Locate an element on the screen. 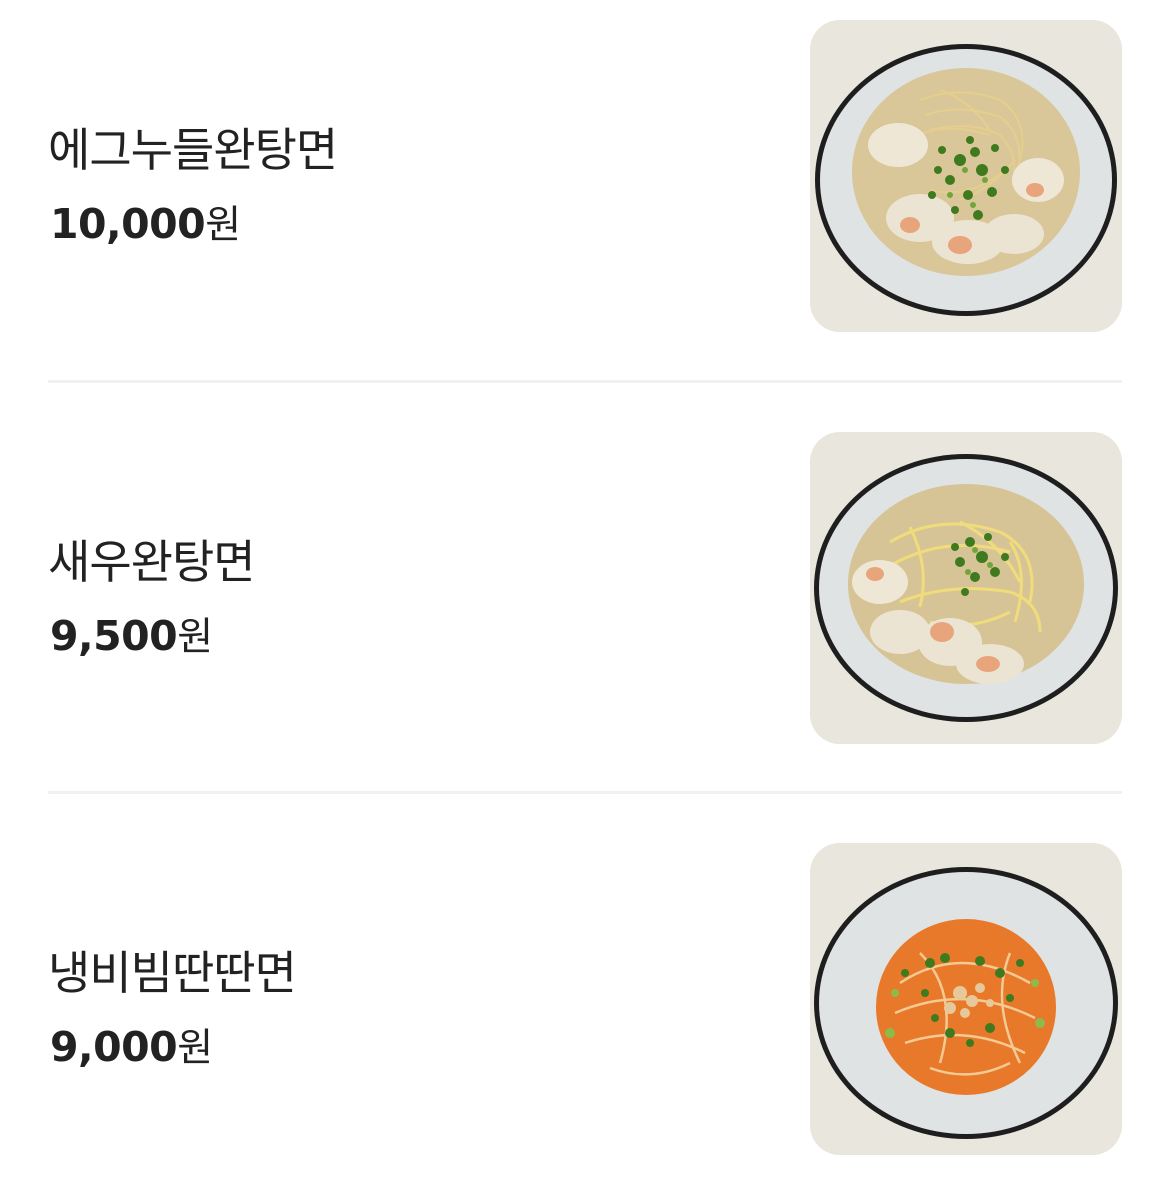 This screenshot has height=1200, width=1170. price-amount: 9,500 is located at coordinates (114, 636).